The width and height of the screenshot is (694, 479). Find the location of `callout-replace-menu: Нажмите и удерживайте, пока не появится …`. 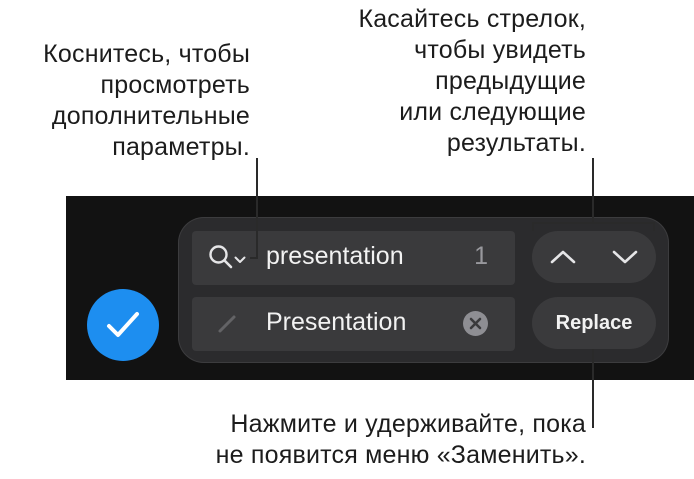

callout-replace-menu: Нажмите и удерживайте, пока не появится … is located at coordinates (306, 440).